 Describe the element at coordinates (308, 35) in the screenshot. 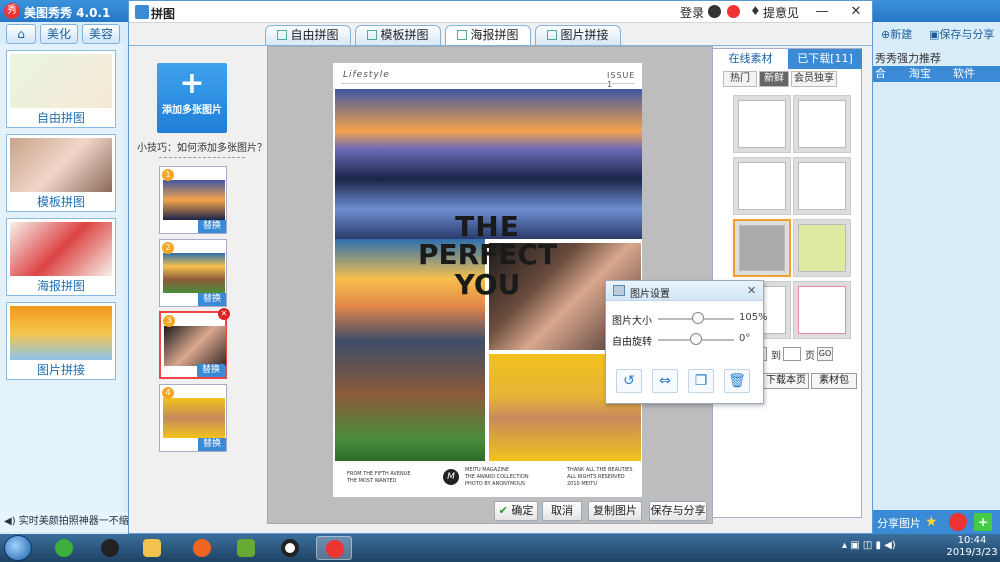

I see `tab-free-collage: 自由拼图` at that location.